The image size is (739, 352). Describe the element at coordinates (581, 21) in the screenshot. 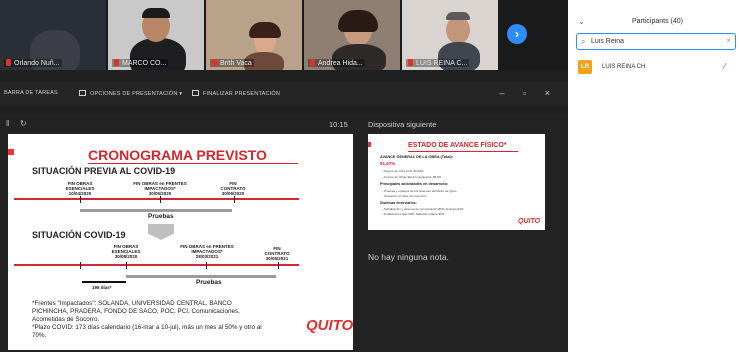

I see `collapse-chevron-icon: ⌄` at that location.